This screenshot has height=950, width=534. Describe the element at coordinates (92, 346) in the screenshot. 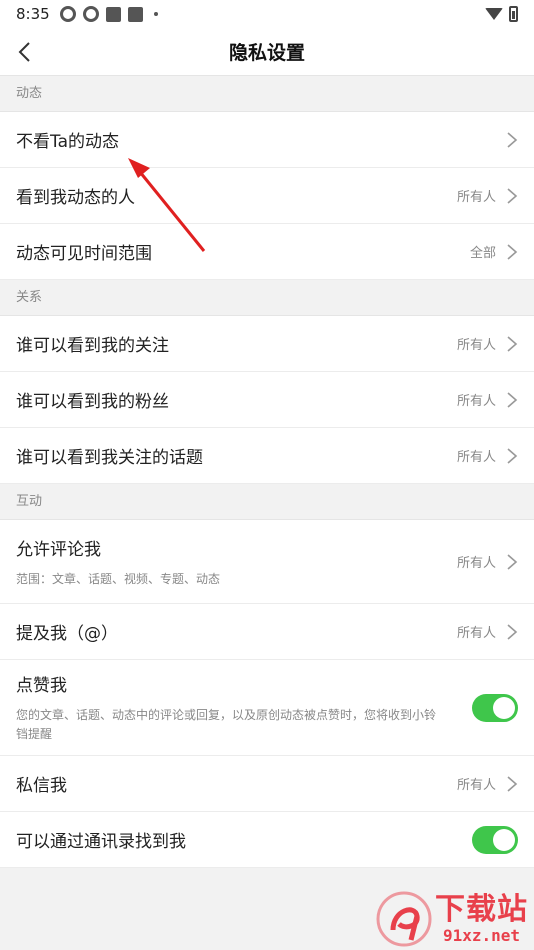

I see `setting-title: 谁可以看到我的关注` at that location.